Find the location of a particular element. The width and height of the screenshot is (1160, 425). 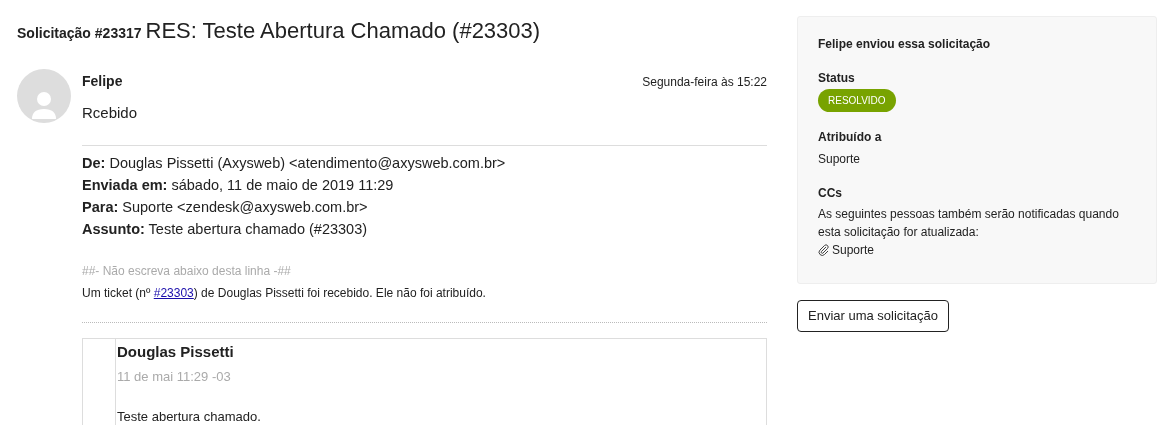

panel-title: Felipe enviou essa solicitação is located at coordinates (905, 44).